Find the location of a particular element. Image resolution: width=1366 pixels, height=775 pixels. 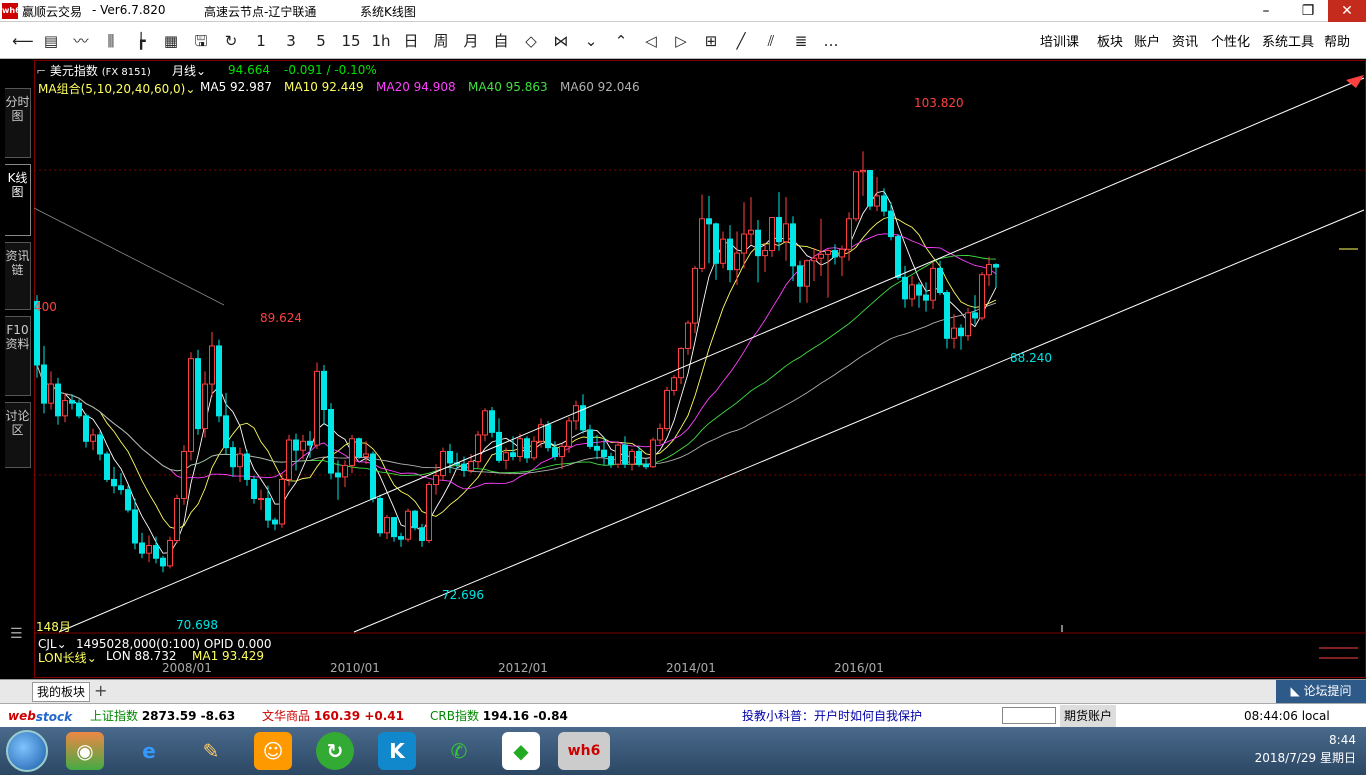

wh6-taskbar-icon: wh6 is located at coordinates (584, 751).